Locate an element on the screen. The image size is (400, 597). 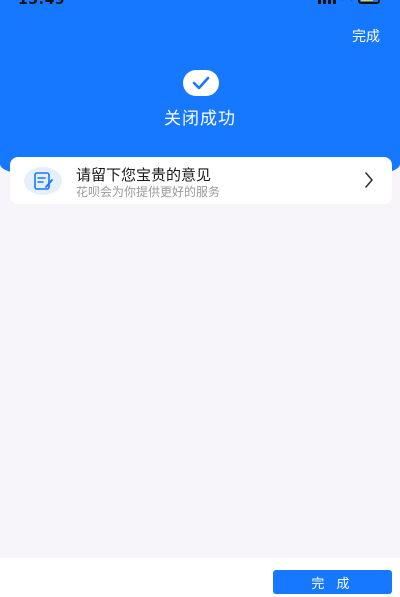
feedback-subtitle: 花呗会为你提供更好的服务 is located at coordinates (148, 192).